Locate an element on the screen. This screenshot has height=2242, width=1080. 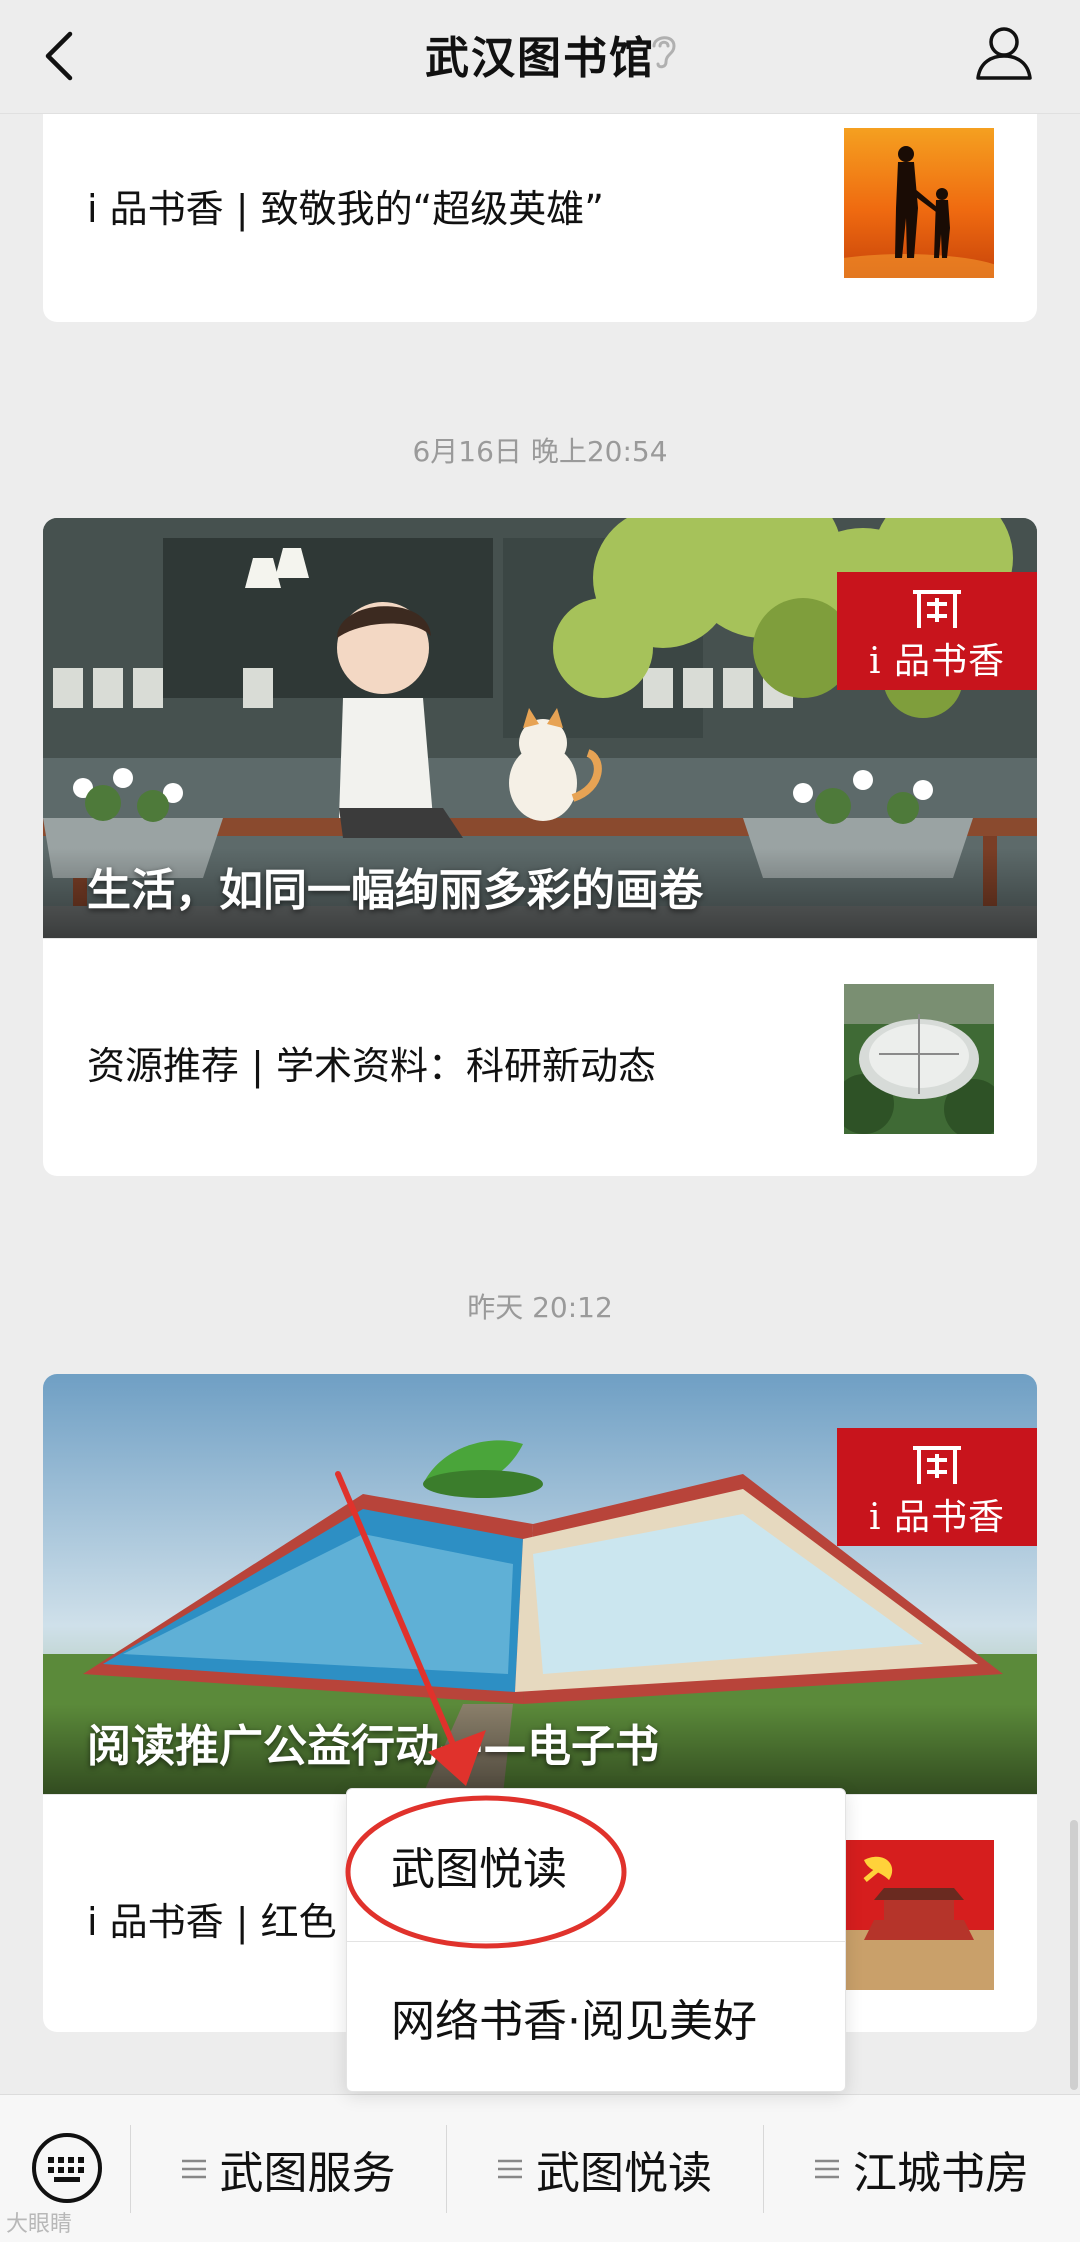
article-title: 资源推荐 | 学术资料：科研新动态 is located at coordinates (371, 1062).